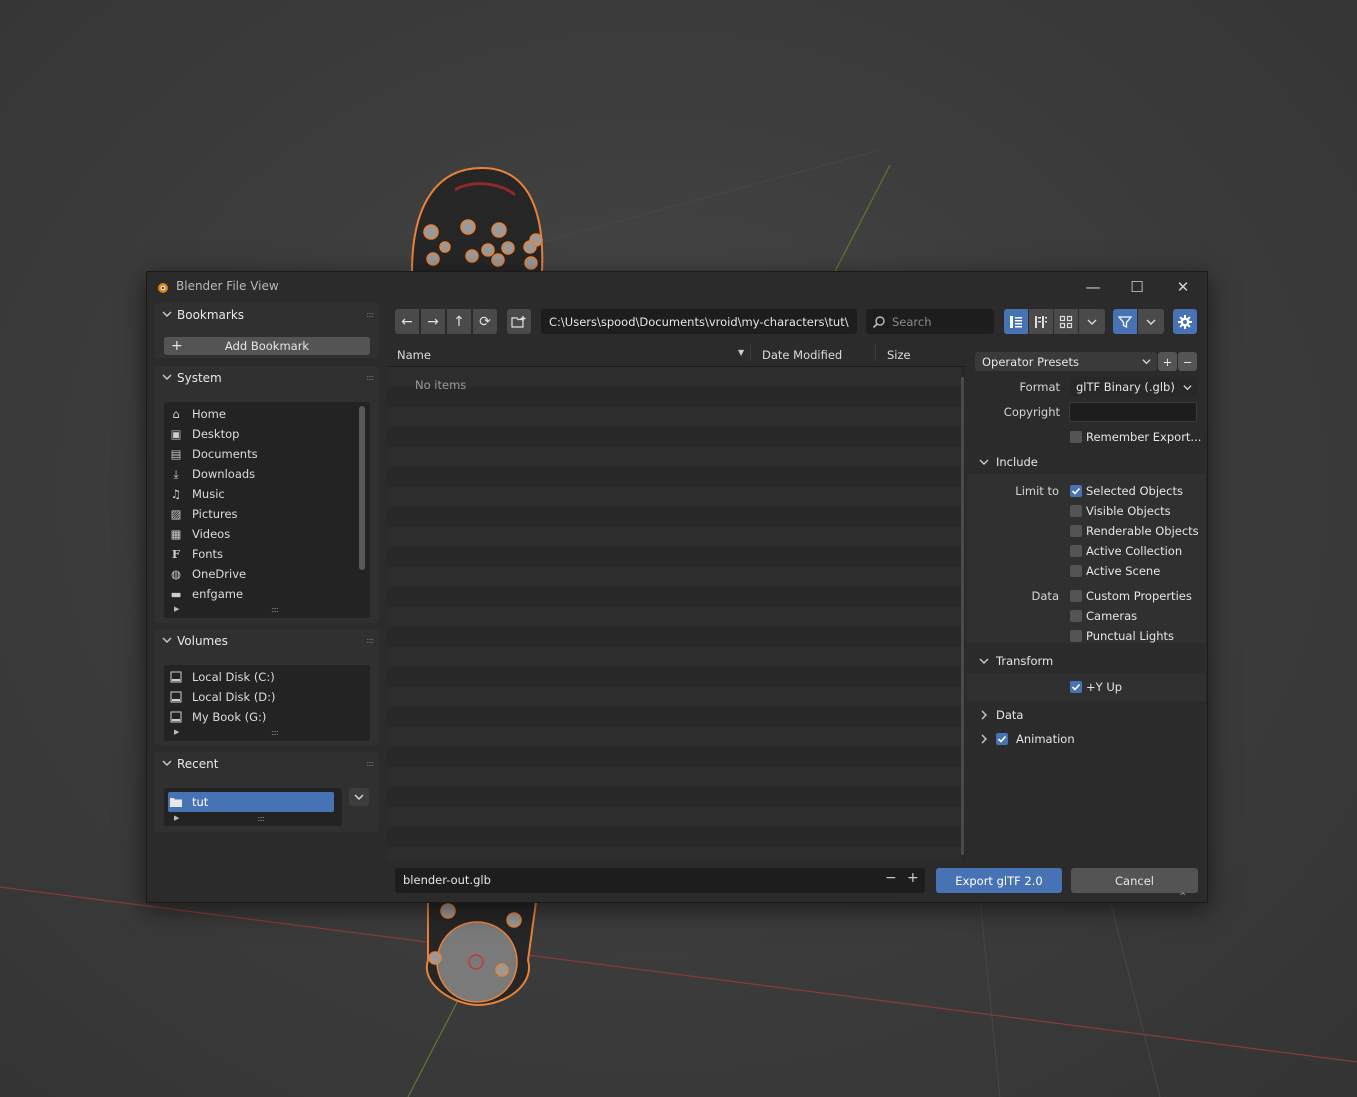  What do you see at coordinates (477, 219) in the screenshot?
I see `character-head` at bounding box center [477, 219].